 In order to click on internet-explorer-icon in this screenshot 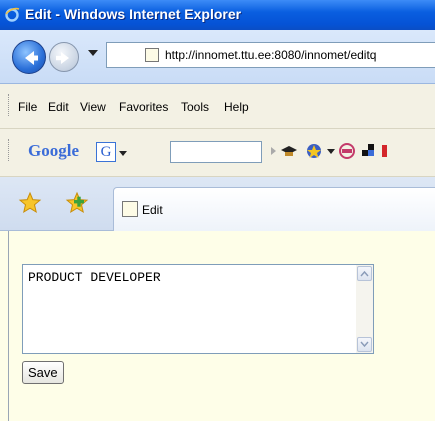, I will do `click(12, 14)`.